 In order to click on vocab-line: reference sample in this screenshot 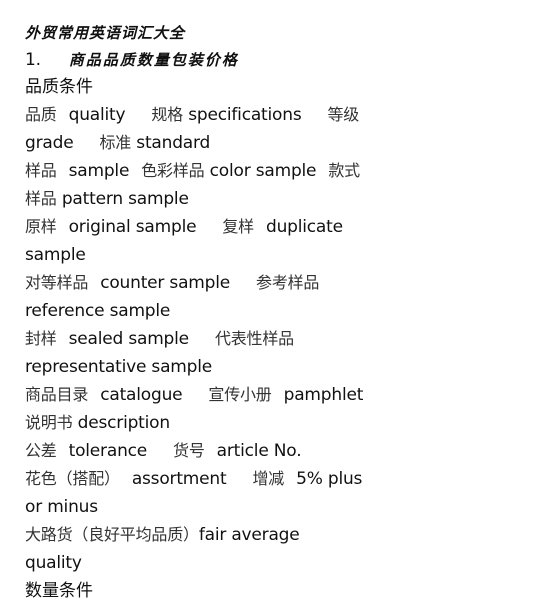, I will do `click(215, 311)`.